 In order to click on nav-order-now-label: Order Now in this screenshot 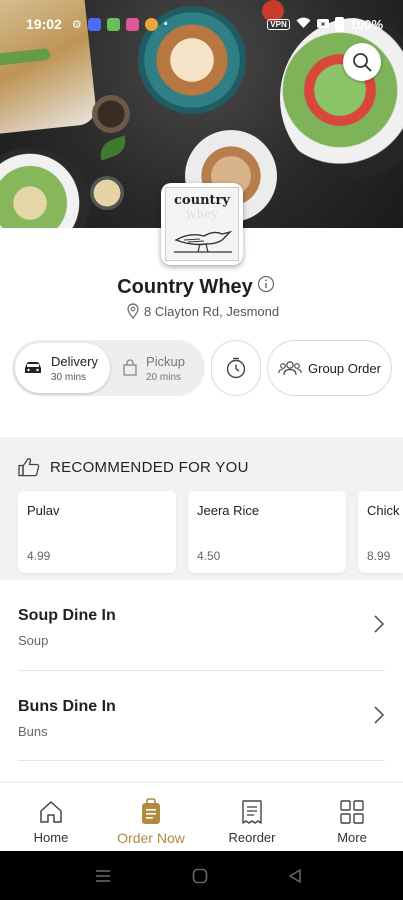, I will do `click(151, 838)`.